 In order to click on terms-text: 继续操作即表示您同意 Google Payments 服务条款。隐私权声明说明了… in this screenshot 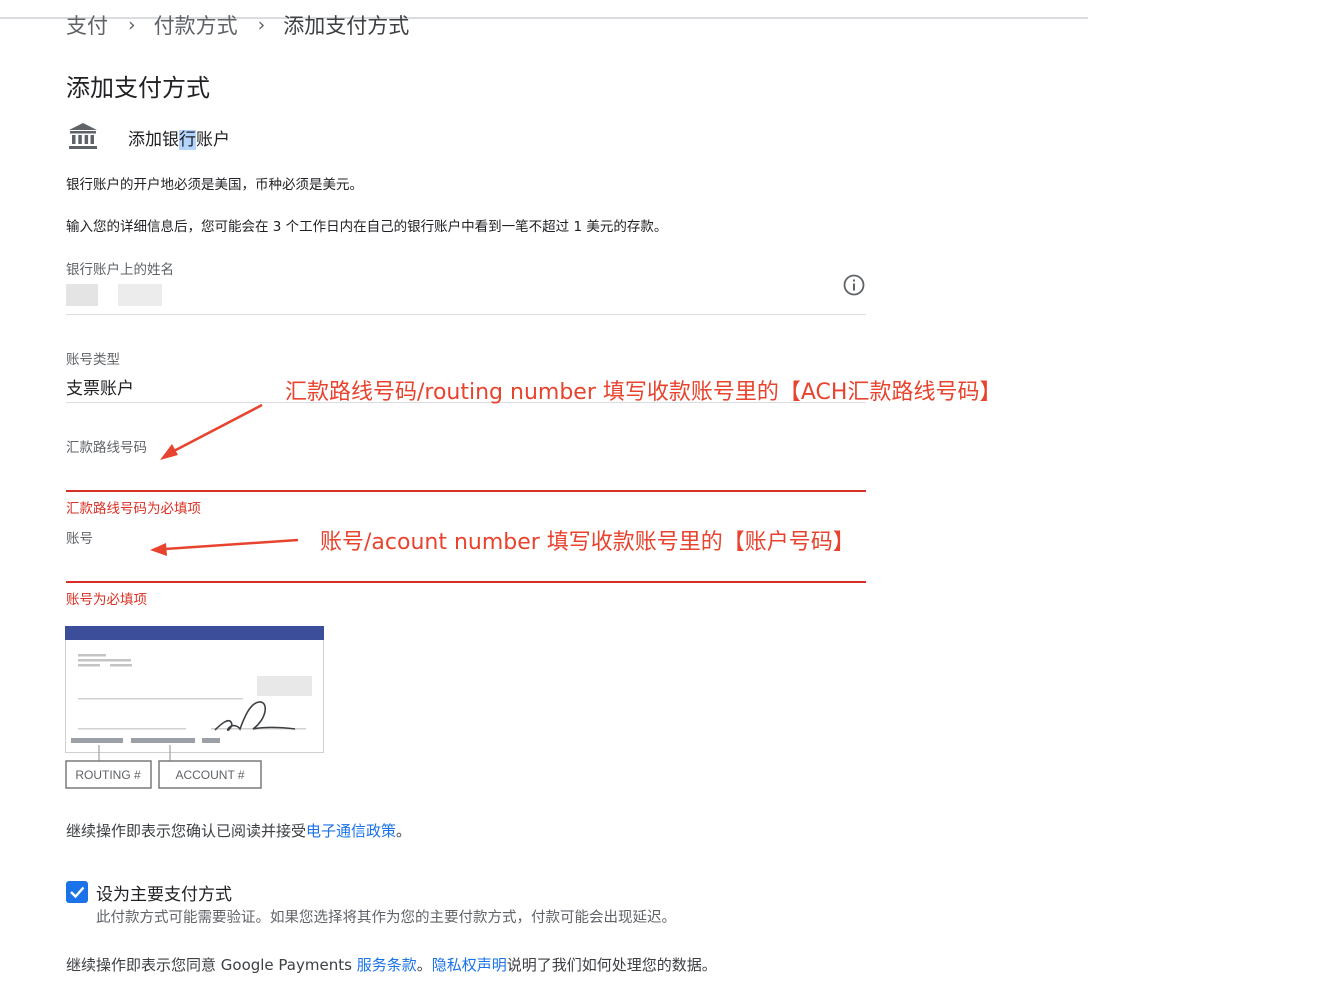, I will do `click(391, 965)`.